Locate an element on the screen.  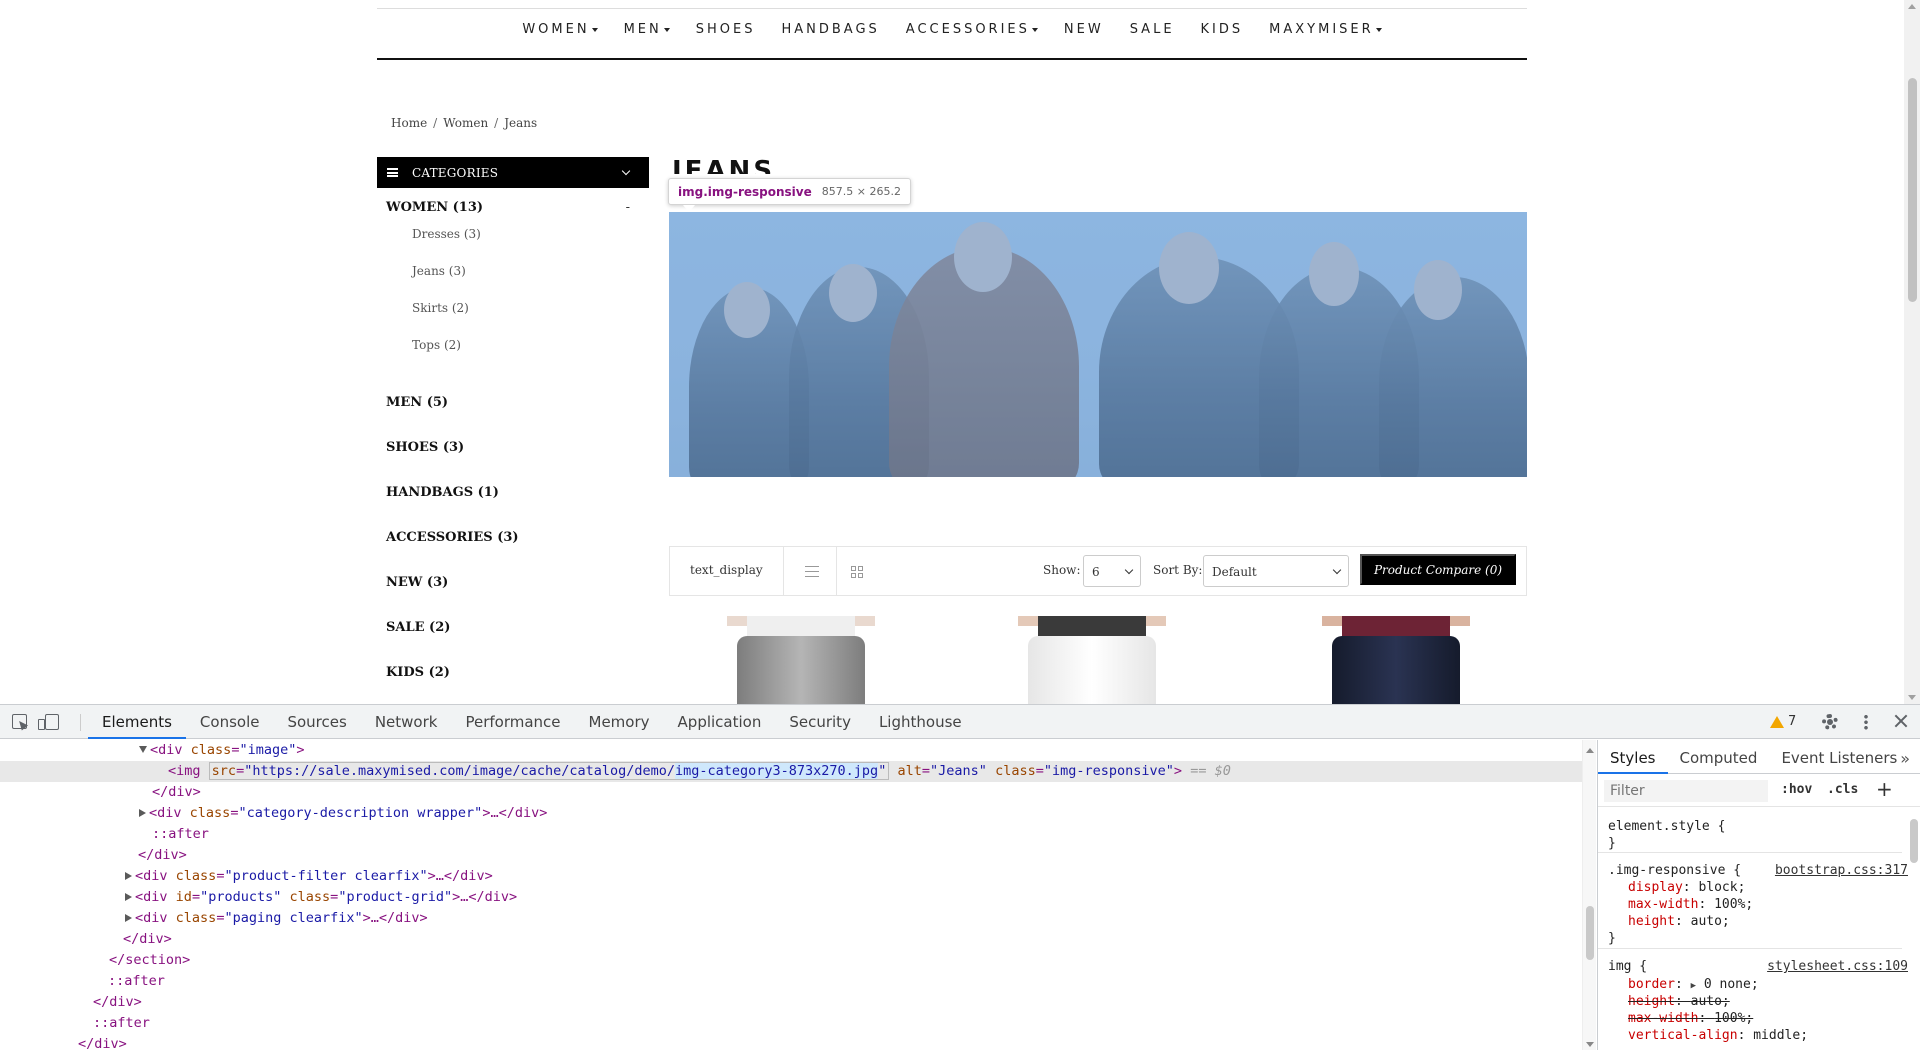
tab-security: Security is located at coordinates (820, 722).